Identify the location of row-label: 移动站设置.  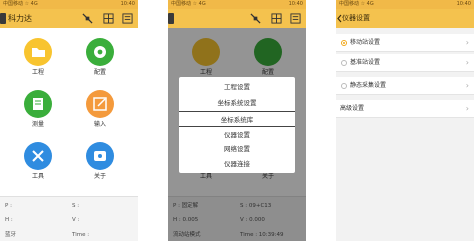
(365, 42).